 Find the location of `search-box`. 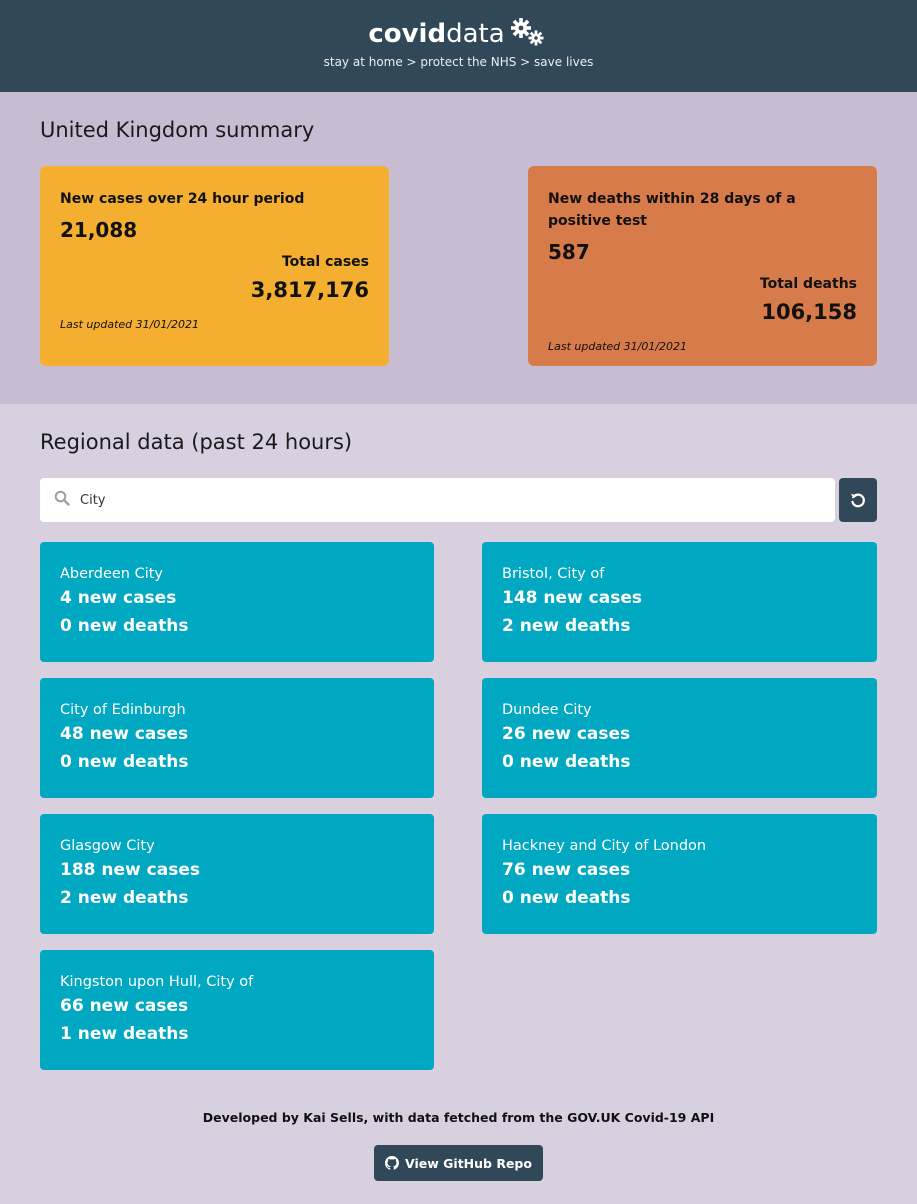

search-box is located at coordinates (437, 500).